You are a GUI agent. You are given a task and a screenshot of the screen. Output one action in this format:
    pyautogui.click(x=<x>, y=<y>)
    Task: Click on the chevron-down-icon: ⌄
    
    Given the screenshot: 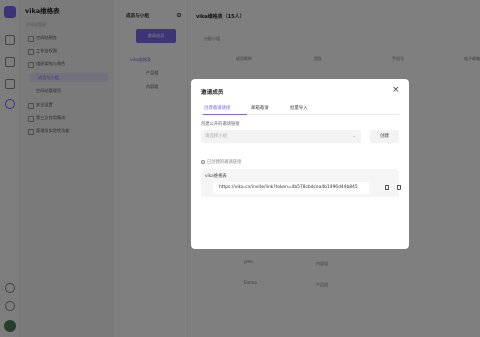 What is the action you would take?
    pyautogui.click(x=354, y=136)
    